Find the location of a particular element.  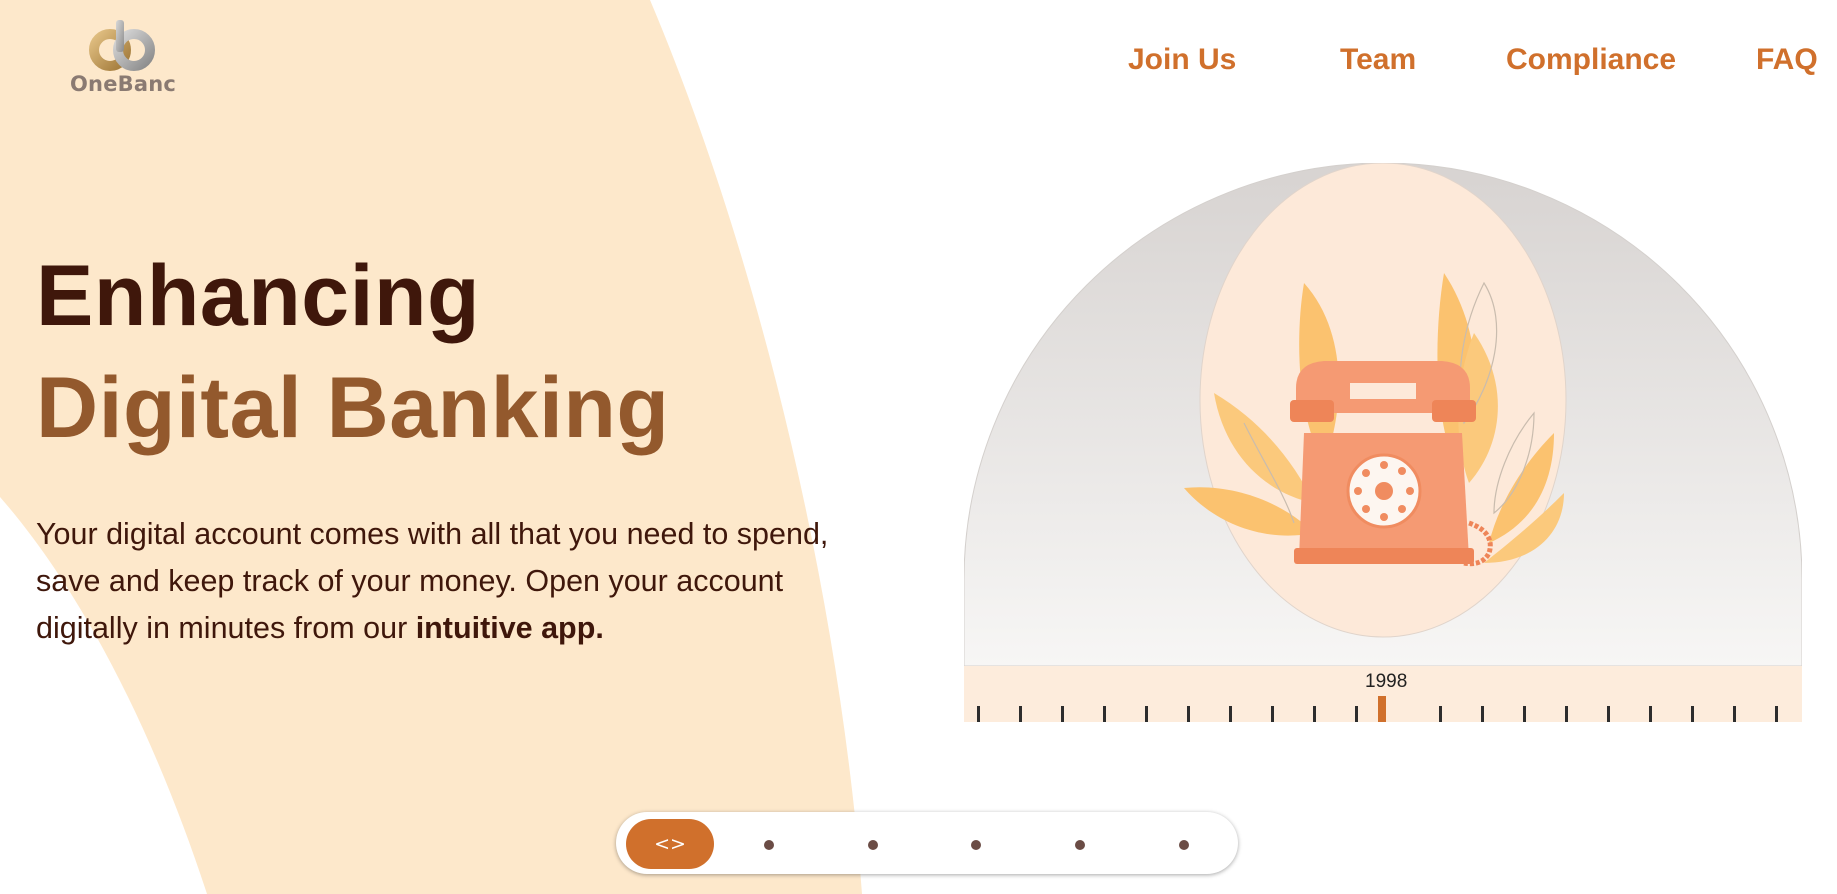

carousel-pager: <> is located at coordinates (927, 843).